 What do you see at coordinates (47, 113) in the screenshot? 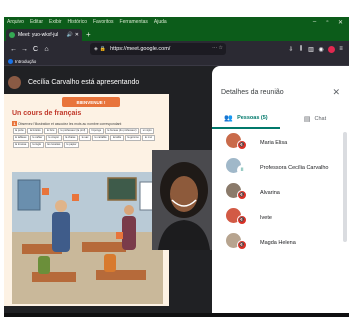
I see `slide-title: Un cours de français` at bounding box center [47, 113].